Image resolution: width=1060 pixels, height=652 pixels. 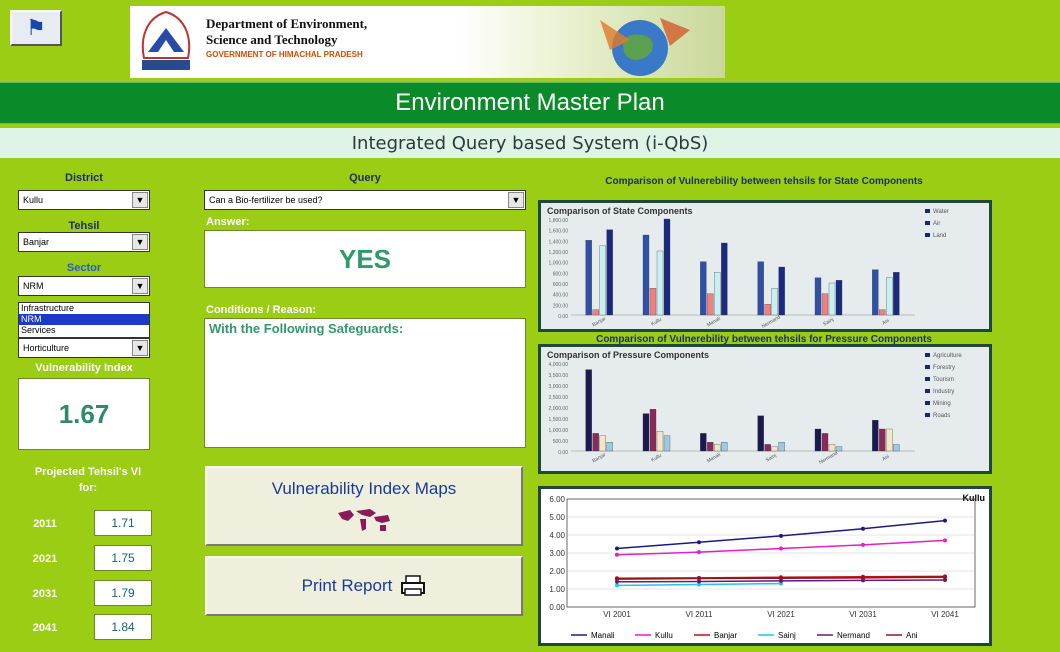 What do you see at coordinates (45, 594) in the screenshot?
I see `year-label: 2031` at bounding box center [45, 594].